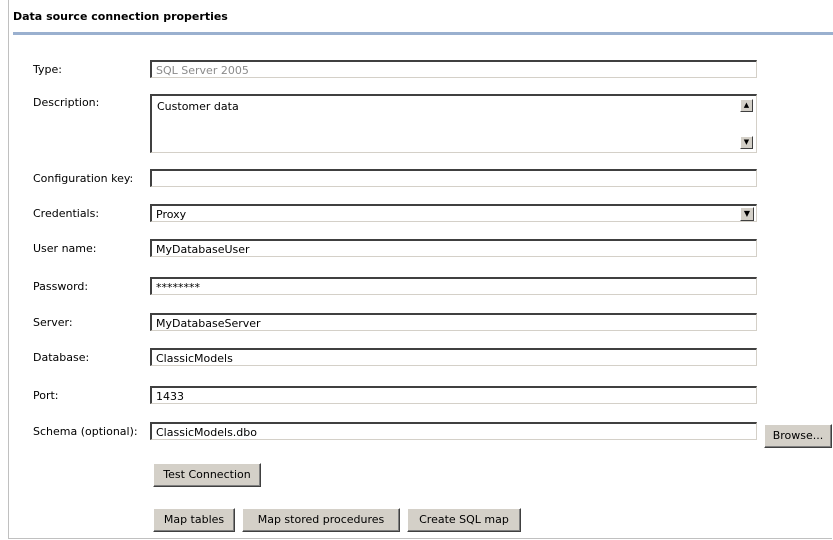  Describe the element at coordinates (453, 357) in the screenshot. I see `database-input: ClassicModels` at that location.